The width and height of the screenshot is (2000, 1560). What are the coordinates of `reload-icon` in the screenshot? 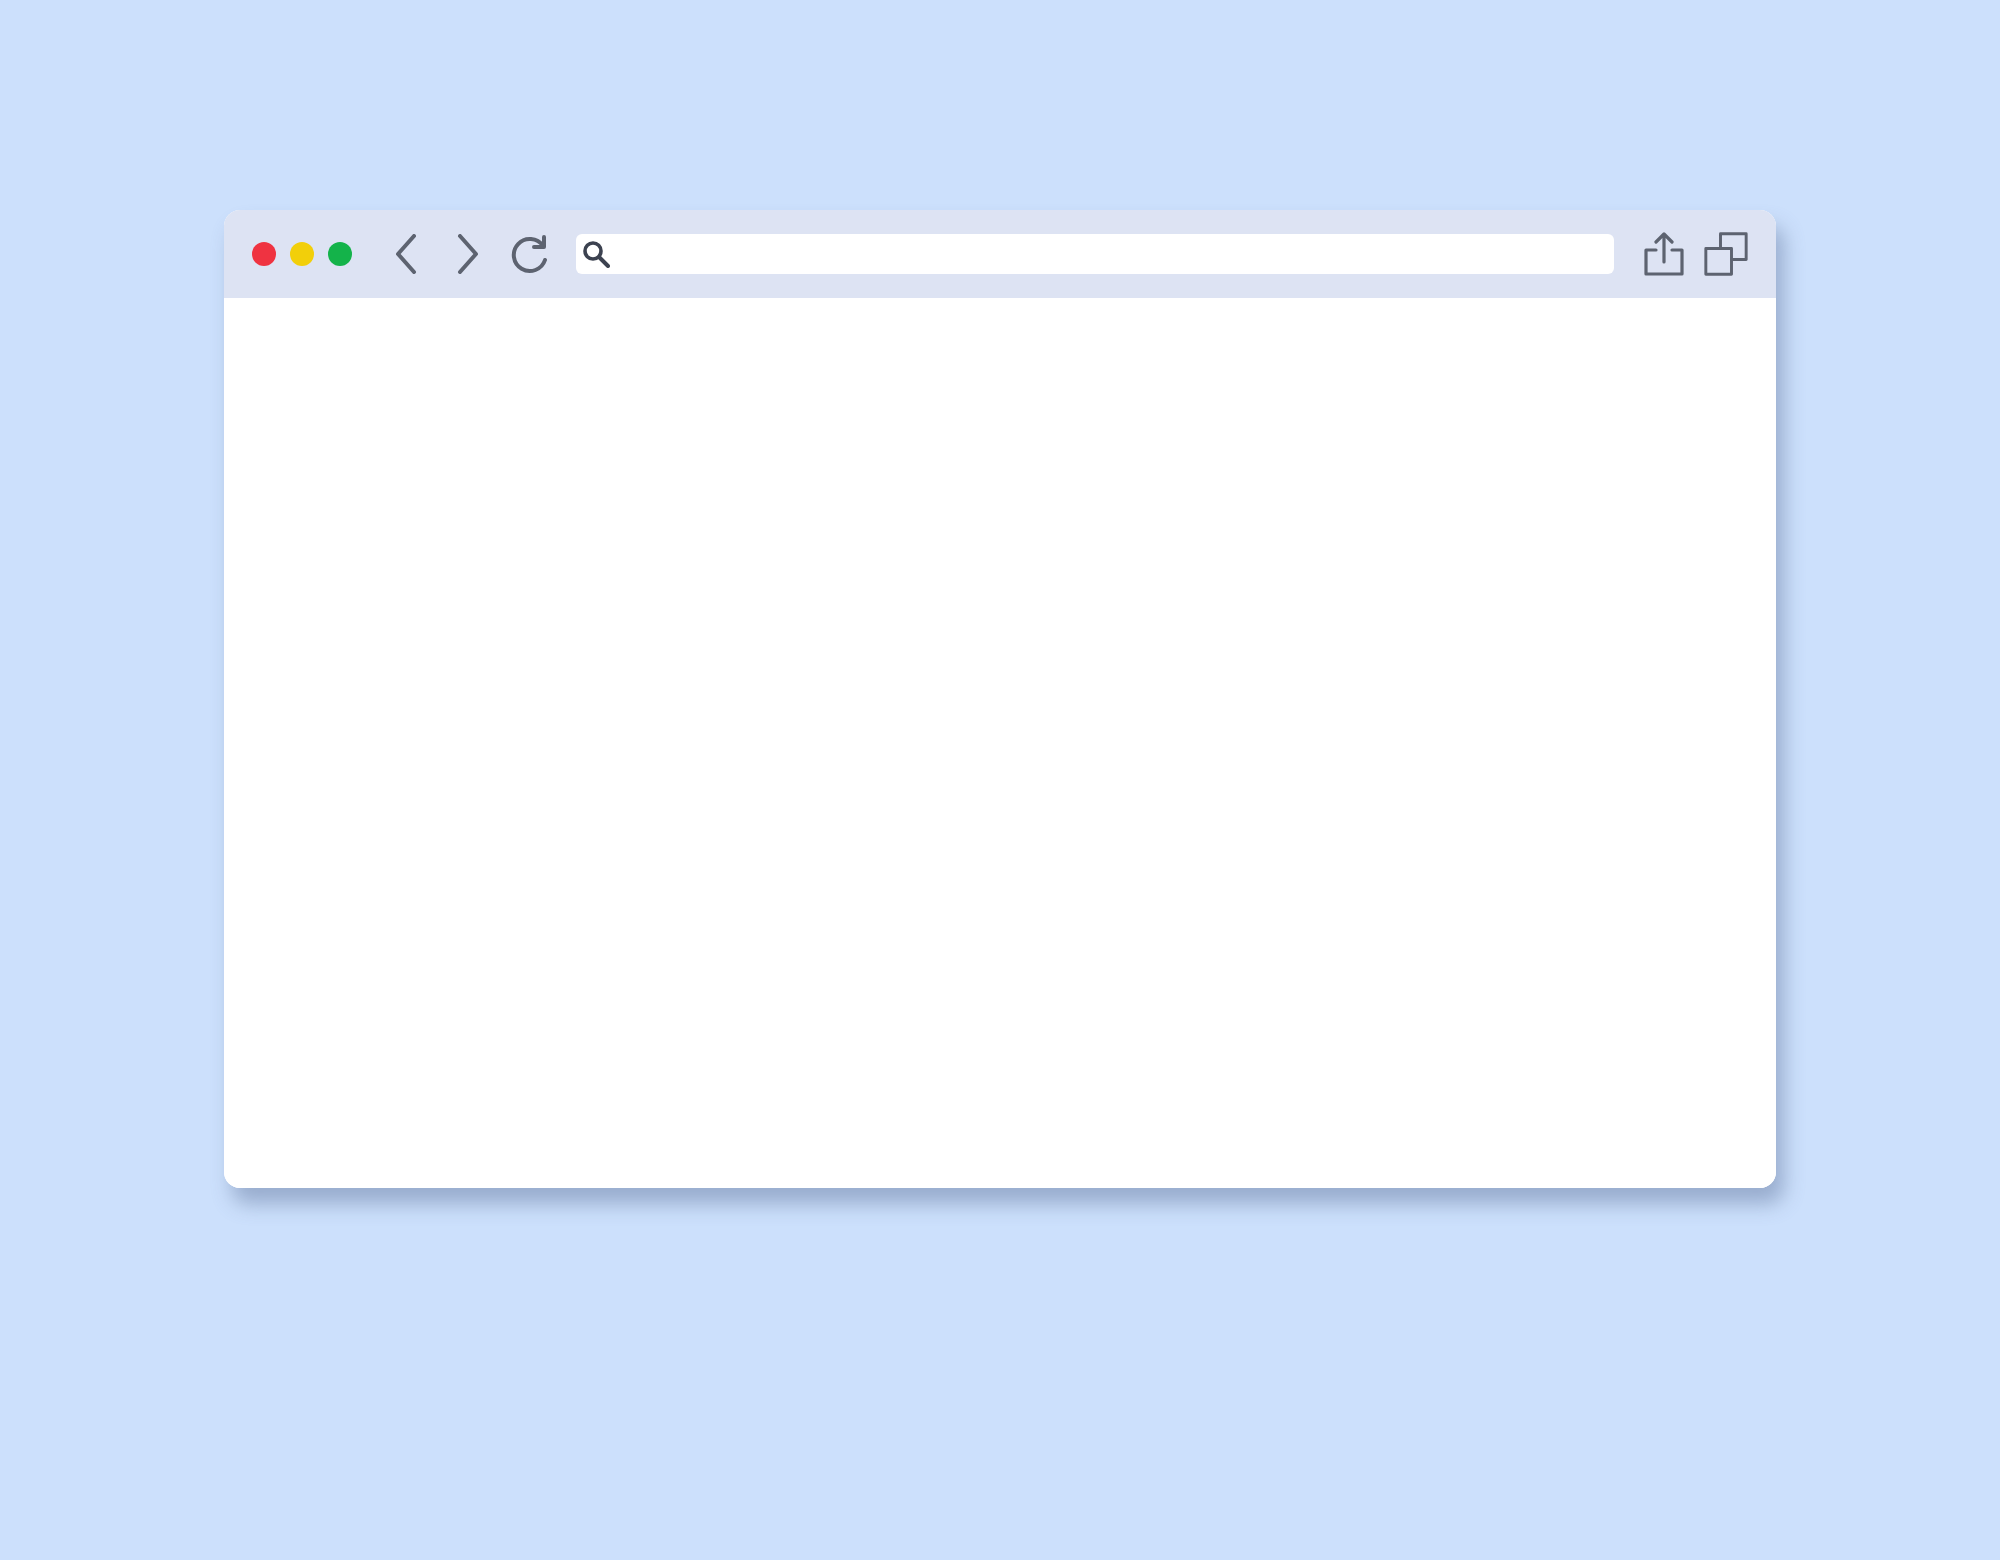 It's located at (530, 254).